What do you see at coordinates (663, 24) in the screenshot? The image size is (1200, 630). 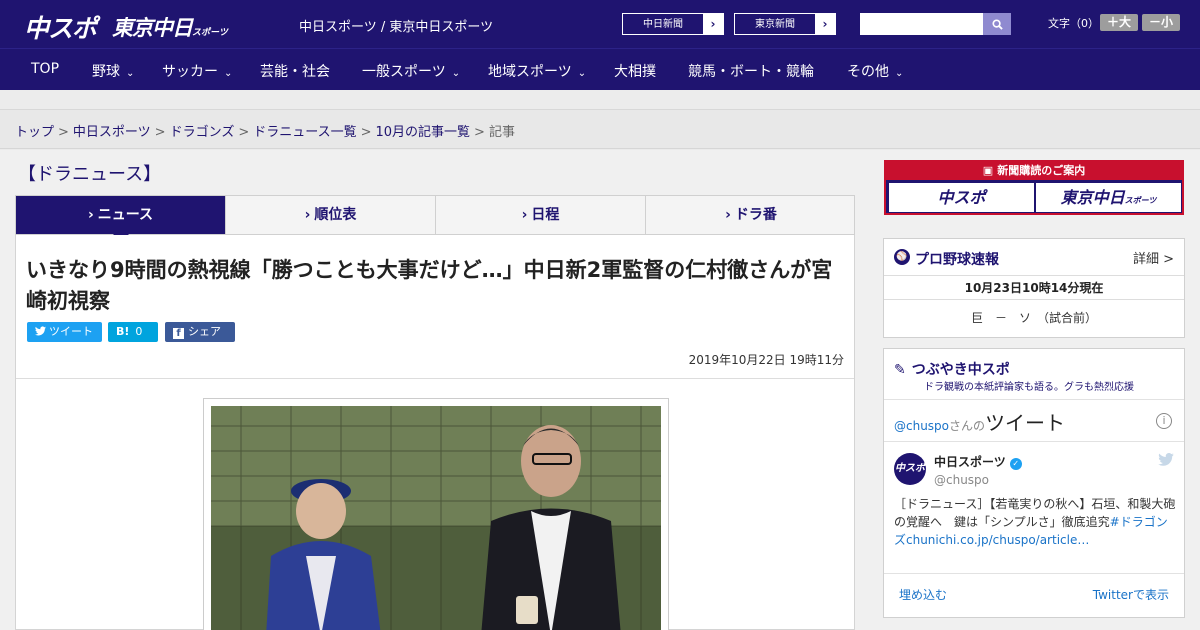 I see `ext-link-label: 中日新聞` at bounding box center [663, 24].